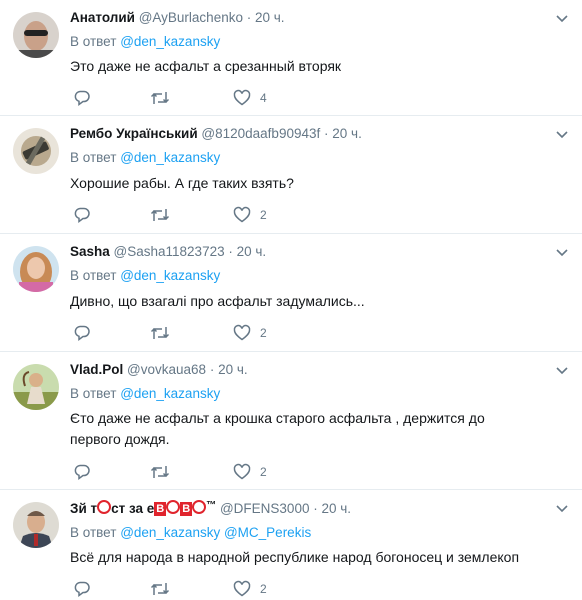 The image size is (582, 600). I want to click on author-name: Анатолий, so click(102, 17).